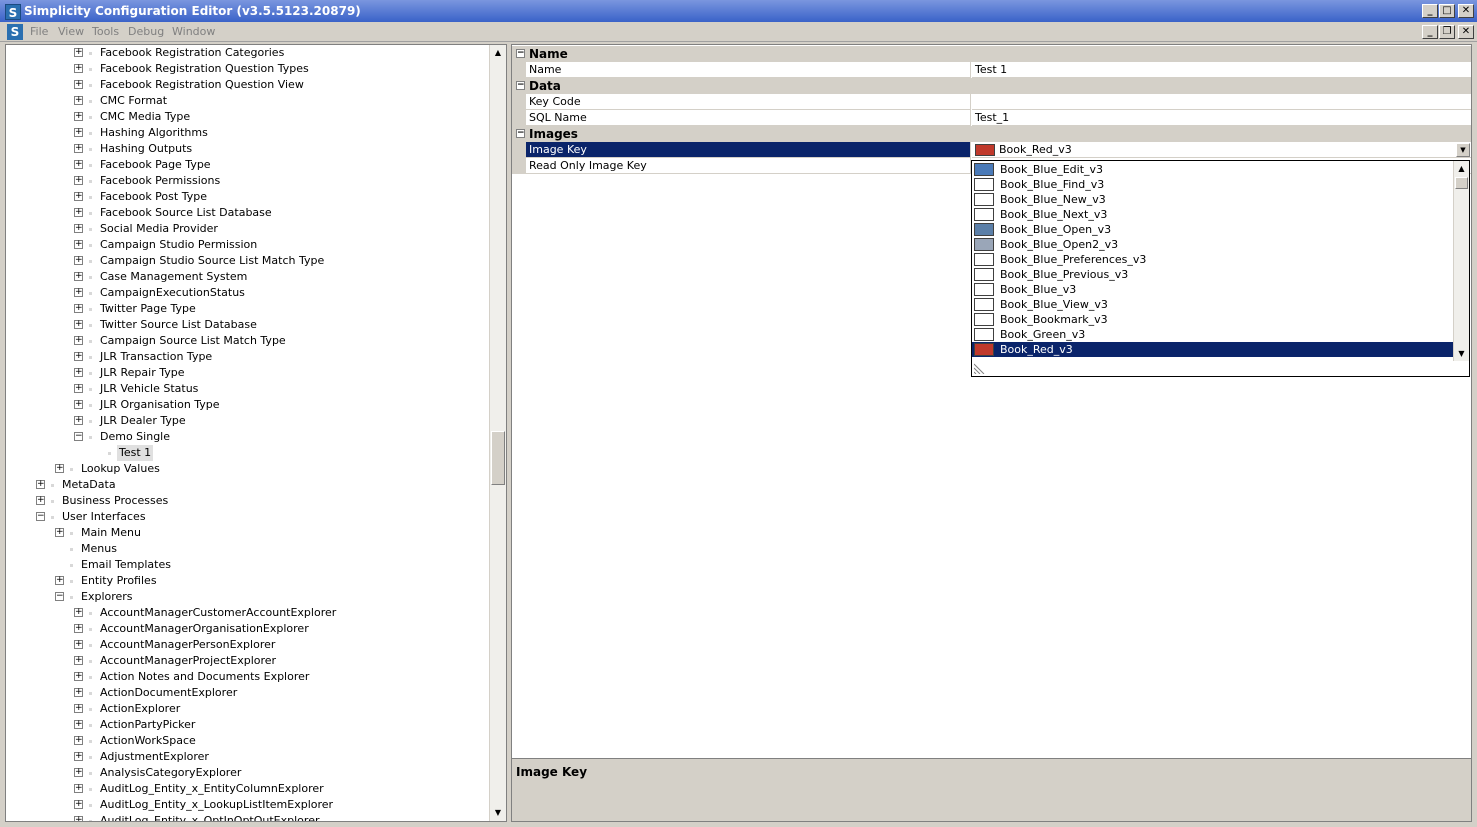 This screenshot has height=827, width=1477. Describe the element at coordinates (39, 31) in the screenshot. I see `menu-file: File` at that location.